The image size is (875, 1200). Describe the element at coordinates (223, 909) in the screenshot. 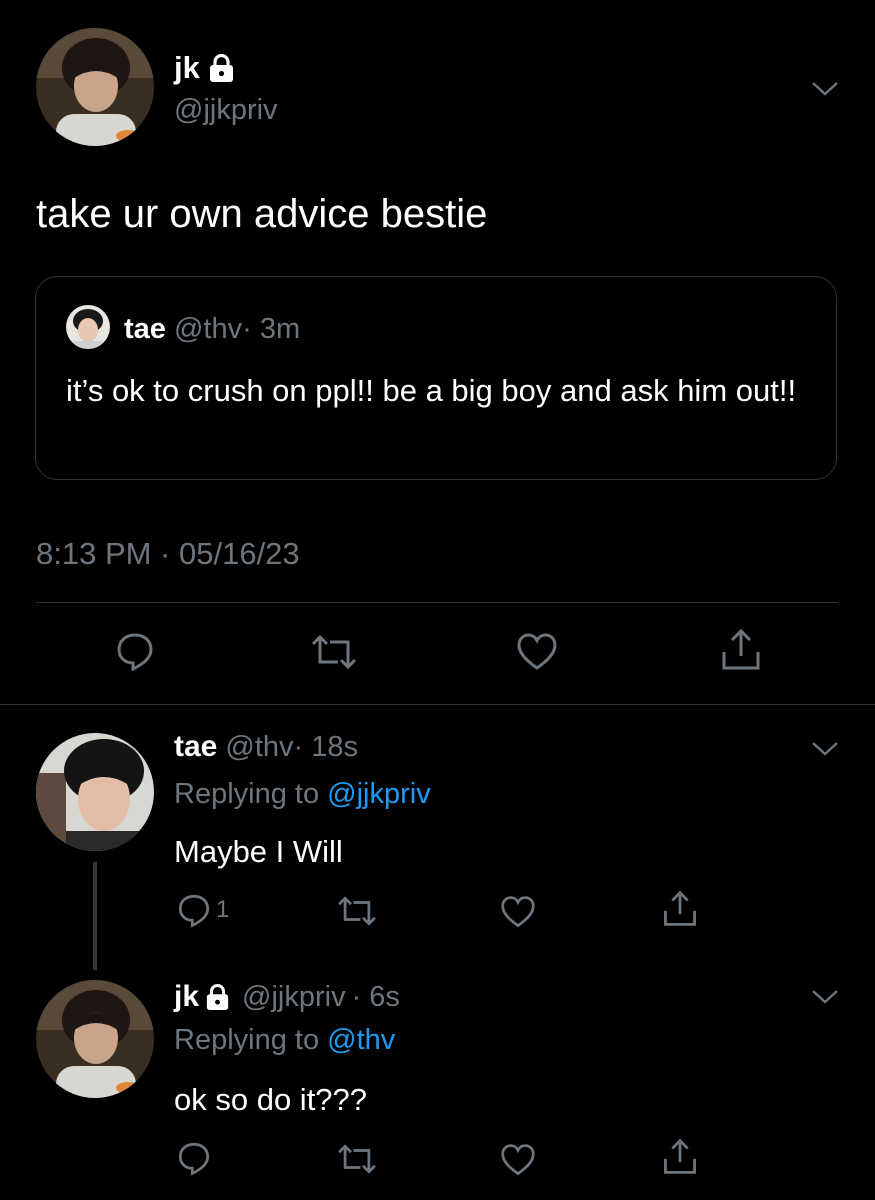

I see `reply-count: 1` at that location.